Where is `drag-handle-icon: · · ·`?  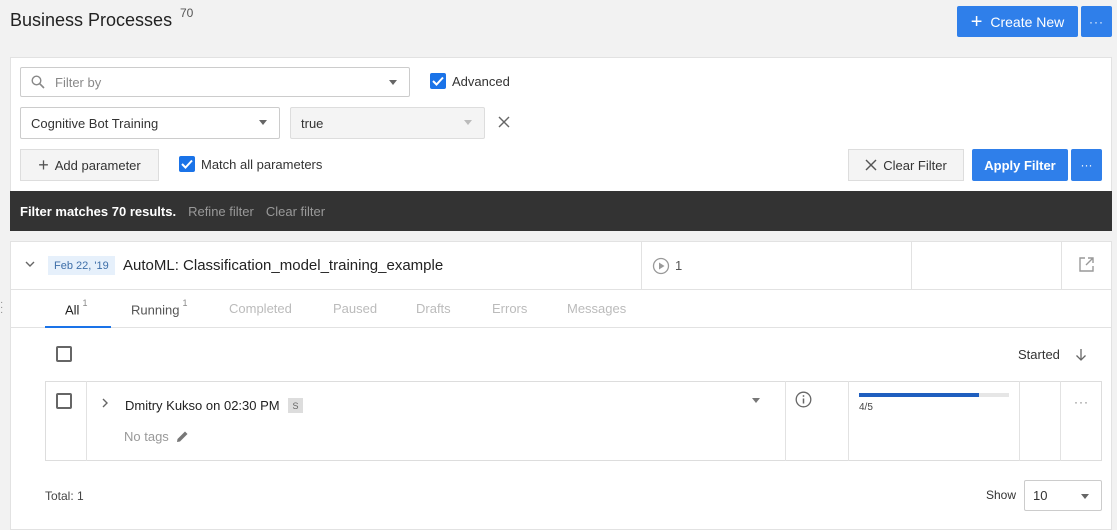
drag-handle-icon: · · · is located at coordinates (1, 308).